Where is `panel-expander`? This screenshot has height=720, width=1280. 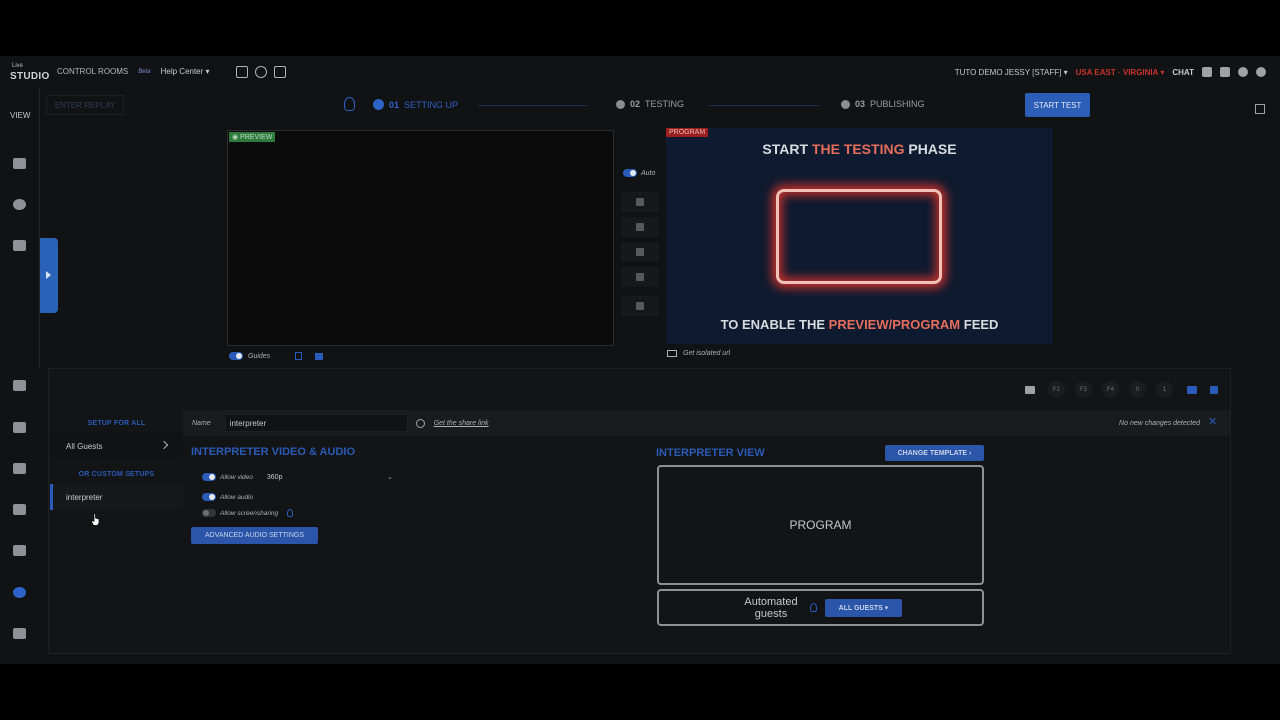
panel-expander is located at coordinates (49, 275).